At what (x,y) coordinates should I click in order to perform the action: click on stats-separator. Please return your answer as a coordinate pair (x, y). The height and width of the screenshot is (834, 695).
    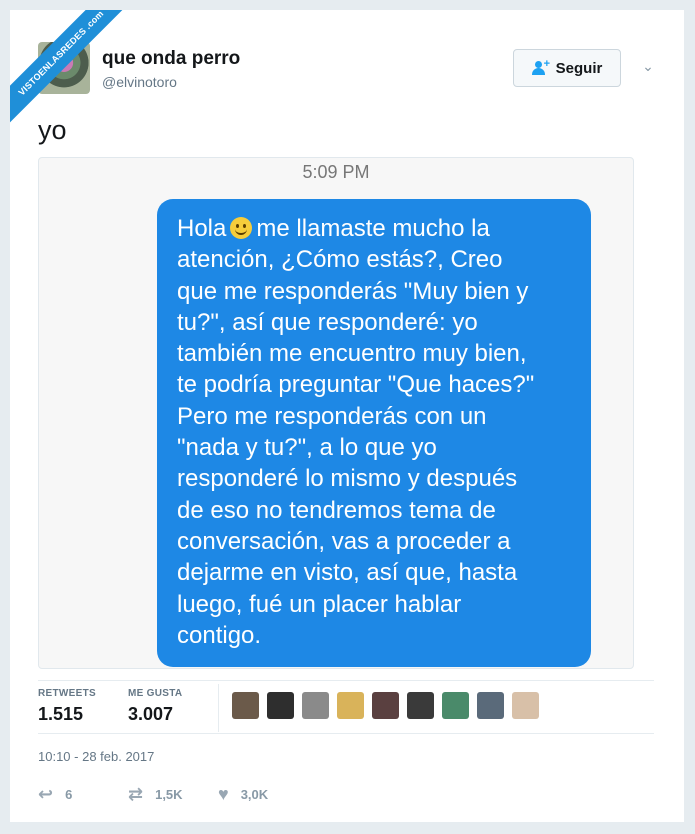
    Looking at the image, I should click on (218, 708).